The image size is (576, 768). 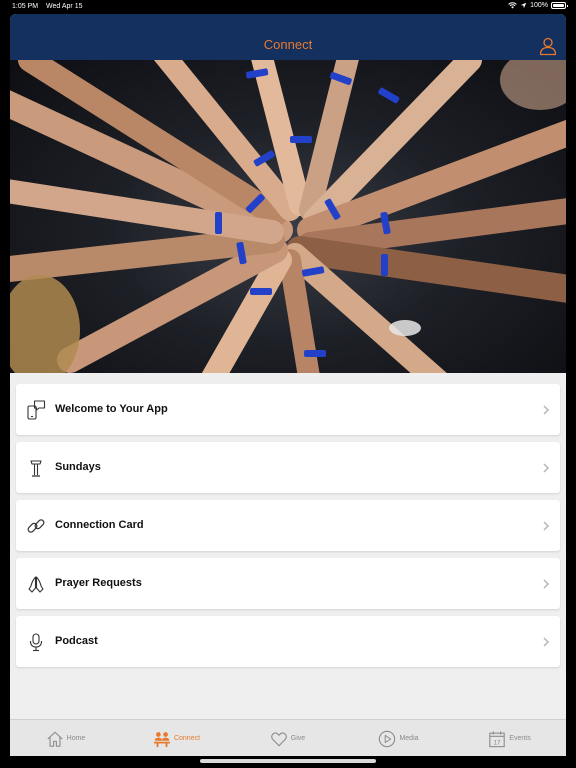 What do you see at coordinates (25, 6) in the screenshot?
I see `status-time: 1:05 PM` at bounding box center [25, 6].